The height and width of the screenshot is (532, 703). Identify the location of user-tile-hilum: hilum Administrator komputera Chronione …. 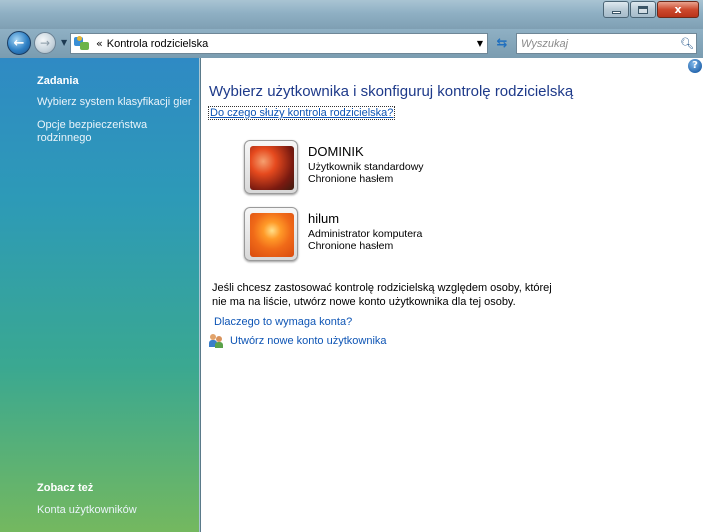
(374, 235).